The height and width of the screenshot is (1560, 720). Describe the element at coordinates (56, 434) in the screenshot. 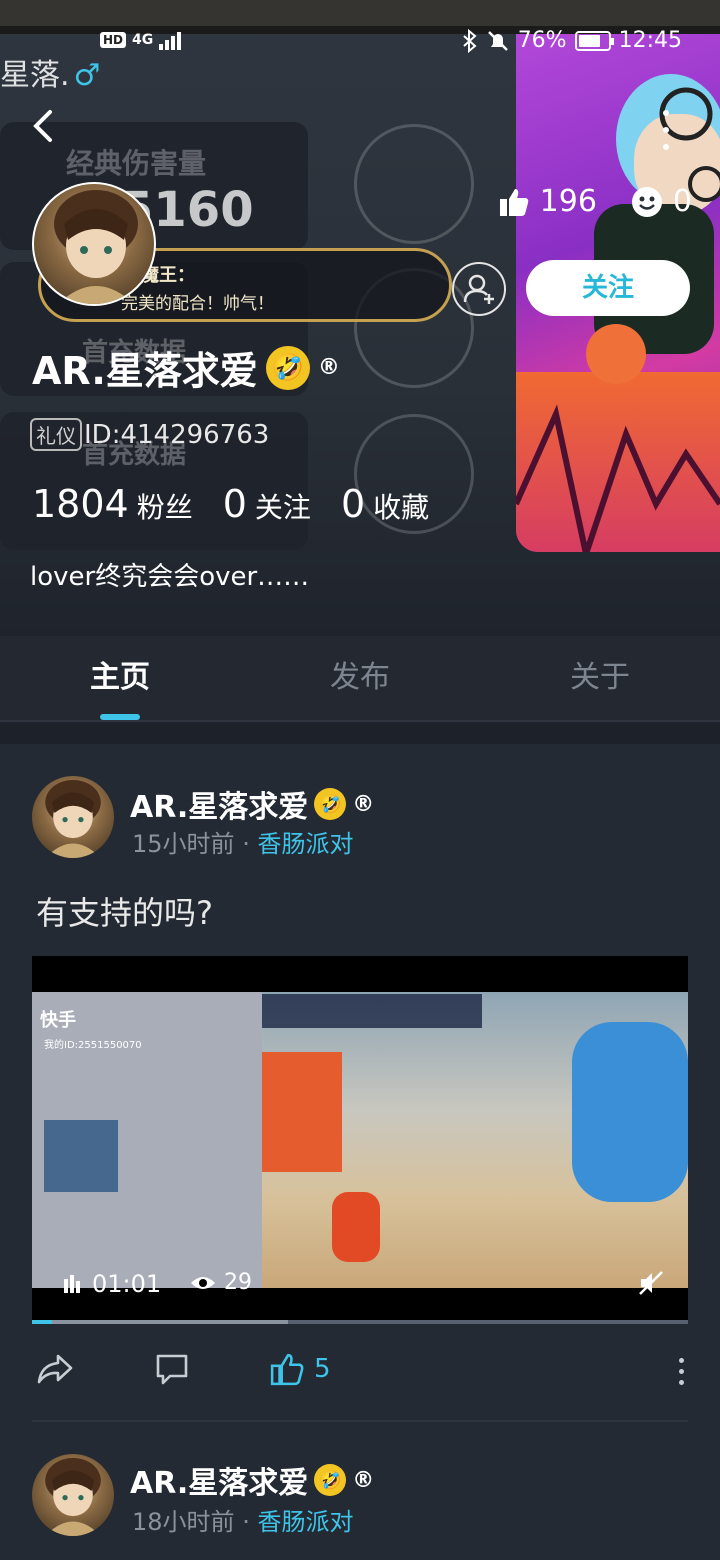

I see `id-badge: 礼仪` at that location.